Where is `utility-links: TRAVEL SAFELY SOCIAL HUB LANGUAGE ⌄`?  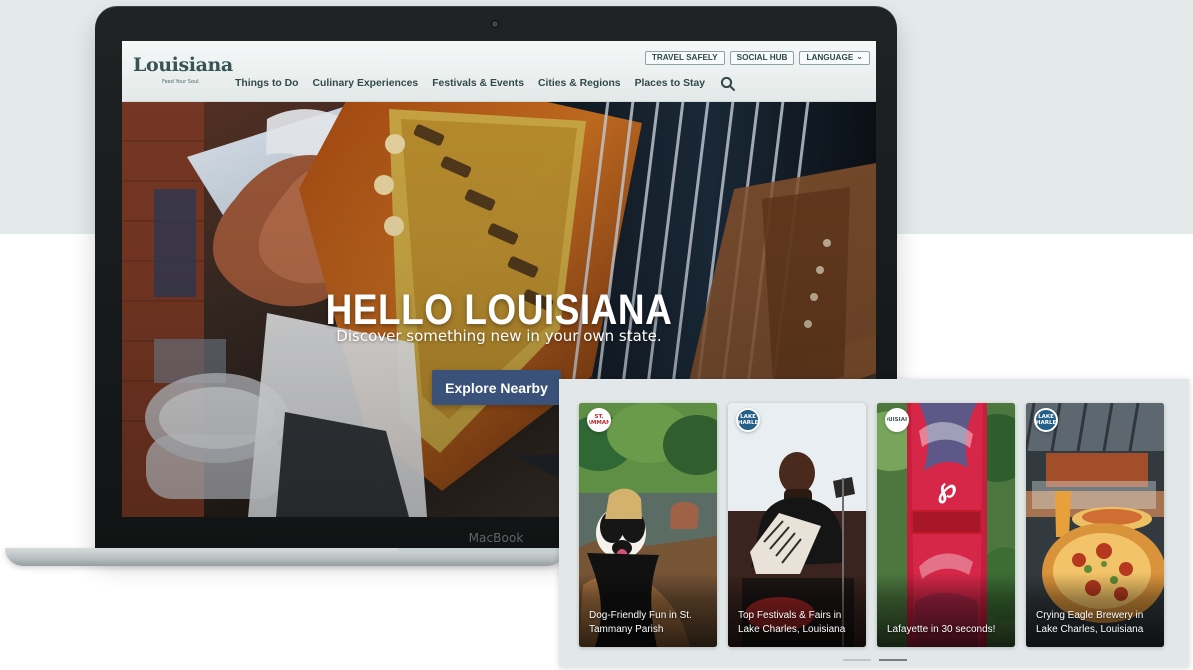
utility-links: TRAVEL SAFELY SOCIAL HUB LANGUAGE ⌄ is located at coordinates (757, 58).